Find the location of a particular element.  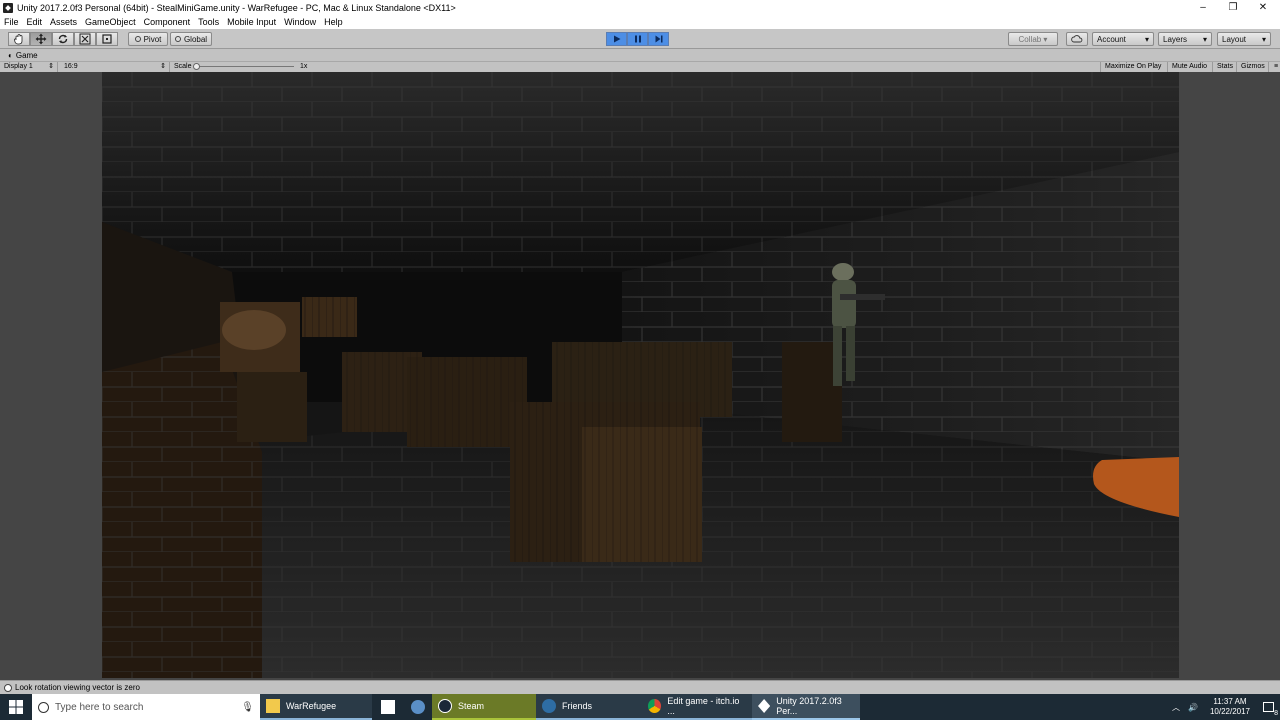

minimize-button: – is located at coordinates (1203, 7).